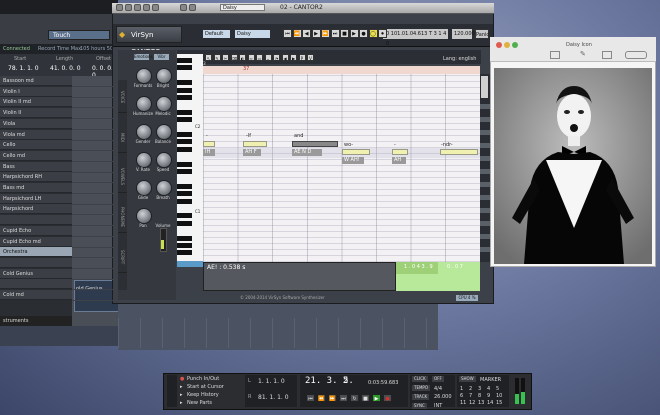  Describe the element at coordinates (36, 188) in the screenshot. I see `track-row: Bass md` at that location.